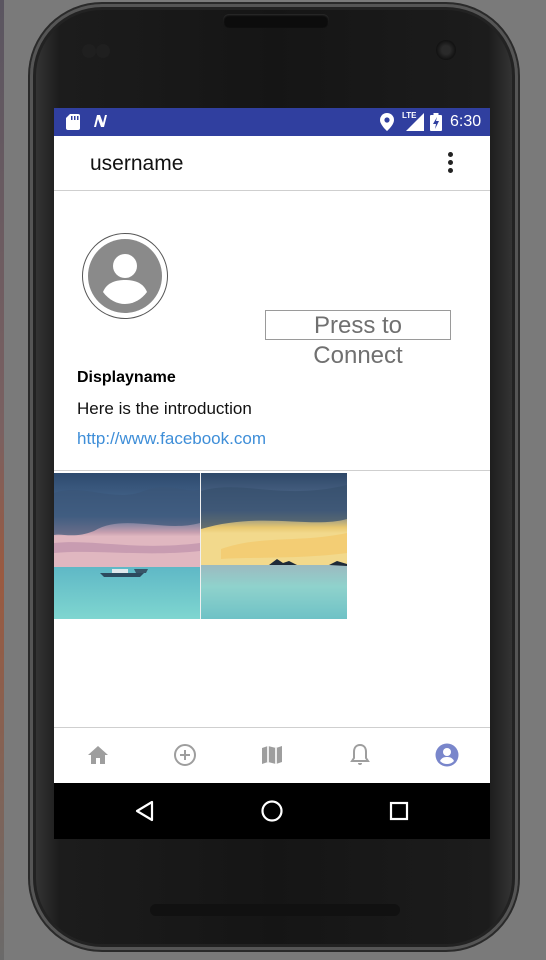 This screenshot has width=546, height=960. I want to click on bottom-navigation, so click(272, 755).